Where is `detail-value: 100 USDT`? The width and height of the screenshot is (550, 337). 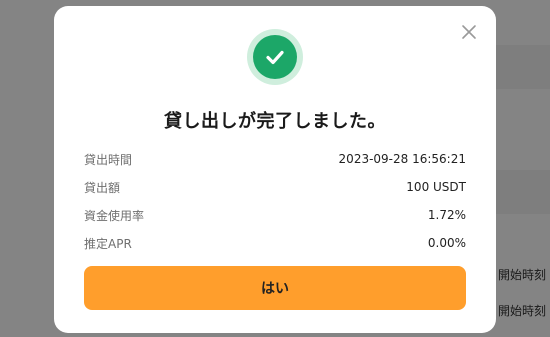 detail-value: 100 USDT is located at coordinates (436, 187).